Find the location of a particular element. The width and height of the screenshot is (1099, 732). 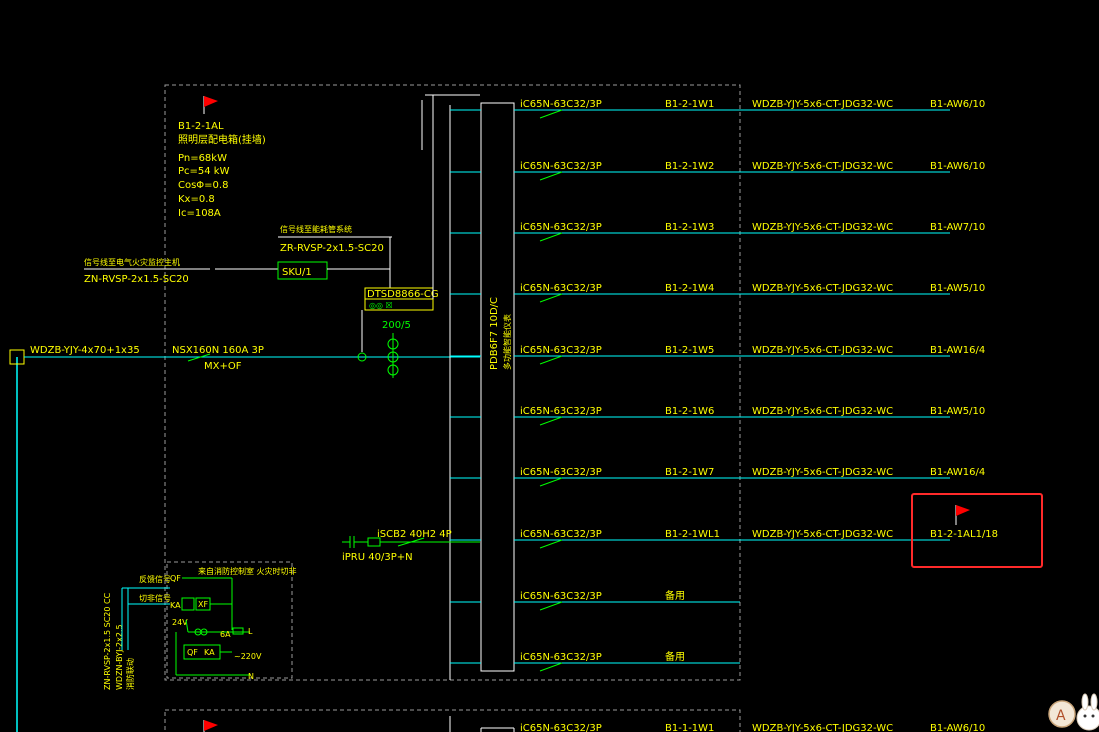

control-6a: 6A is located at coordinates (225, 634).